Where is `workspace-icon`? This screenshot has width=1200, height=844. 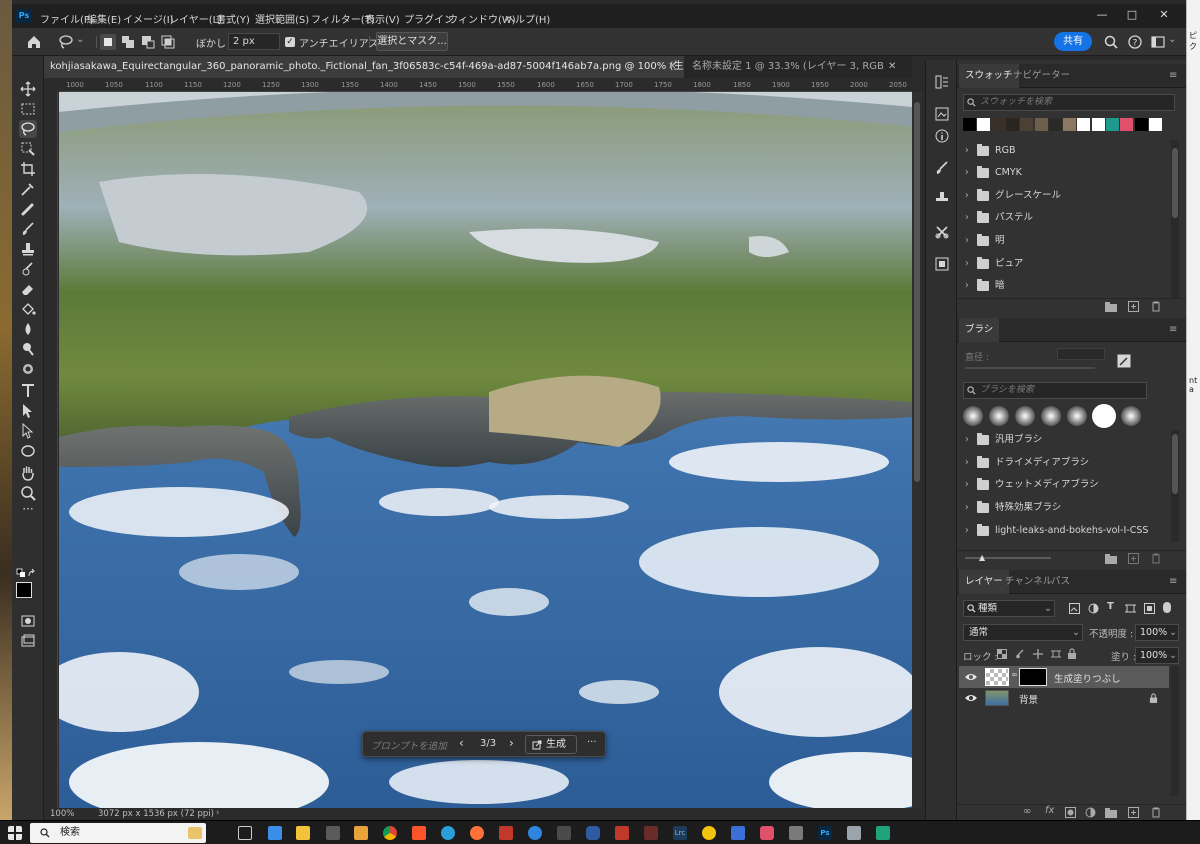
workspace-icon is located at coordinates (1158, 42).